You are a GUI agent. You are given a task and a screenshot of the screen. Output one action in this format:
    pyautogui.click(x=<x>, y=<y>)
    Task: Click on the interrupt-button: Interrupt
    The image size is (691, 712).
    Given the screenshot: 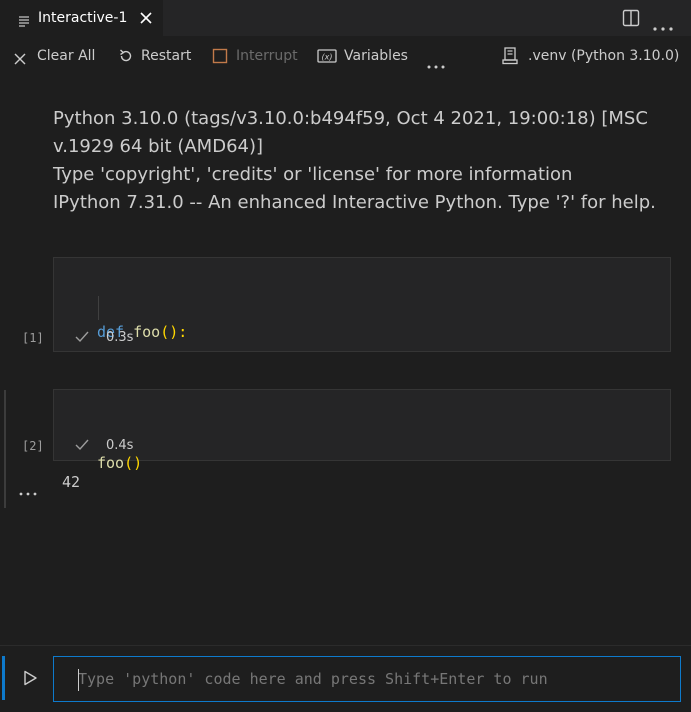 What is the action you would take?
    pyautogui.click(x=256, y=56)
    